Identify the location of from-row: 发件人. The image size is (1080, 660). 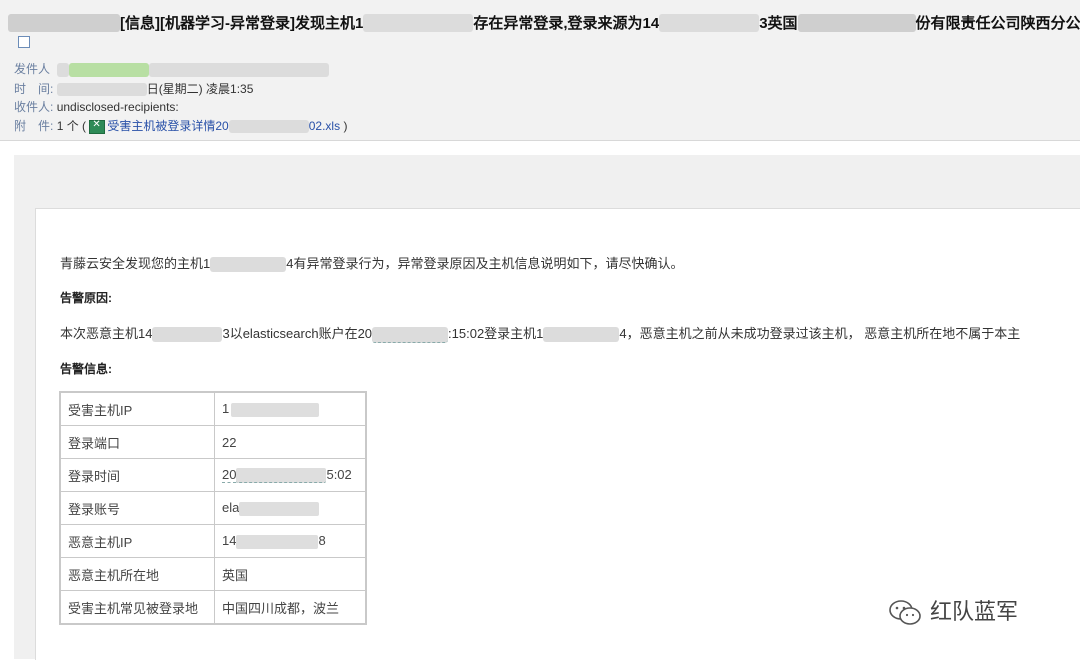
(172, 68).